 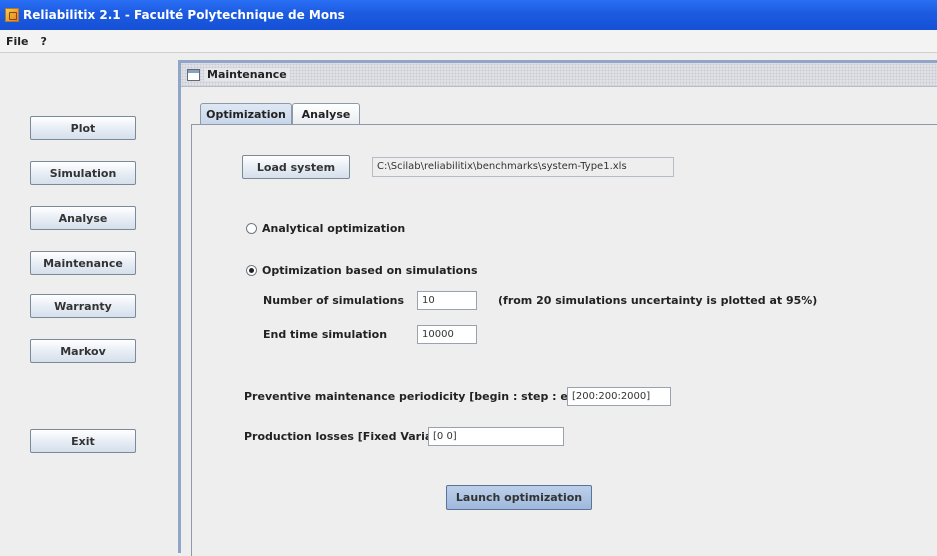 I want to click on simulation-button: Simulation, so click(x=83, y=173).